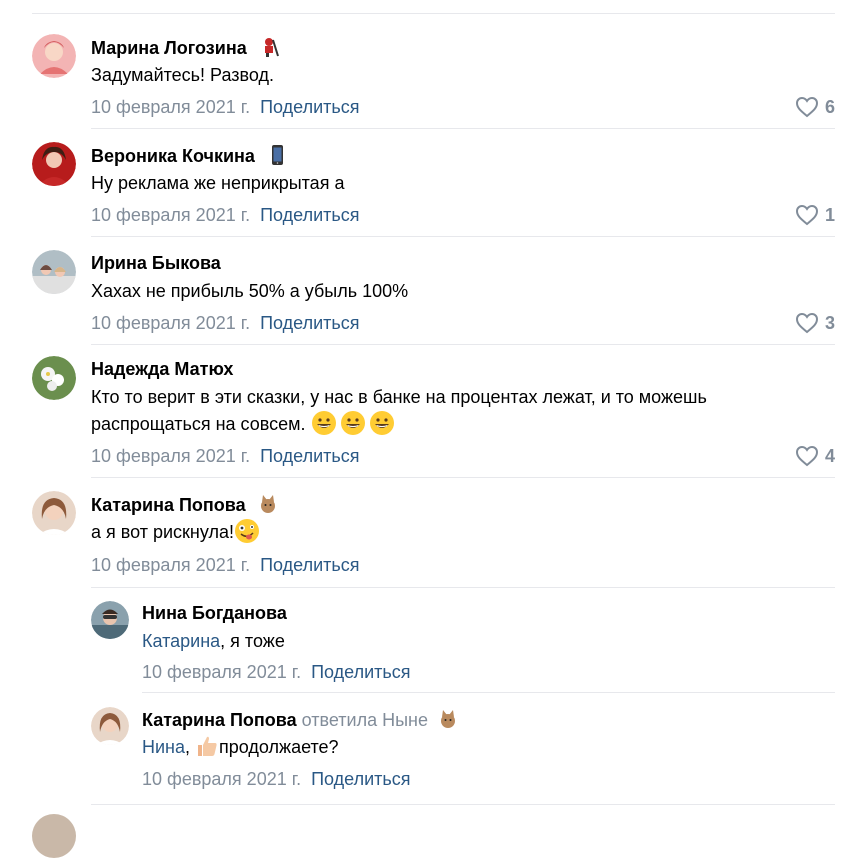  Describe the element at coordinates (198, 424) in the screenshot. I see `comment-text: распрощаться на совсем.` at that location.